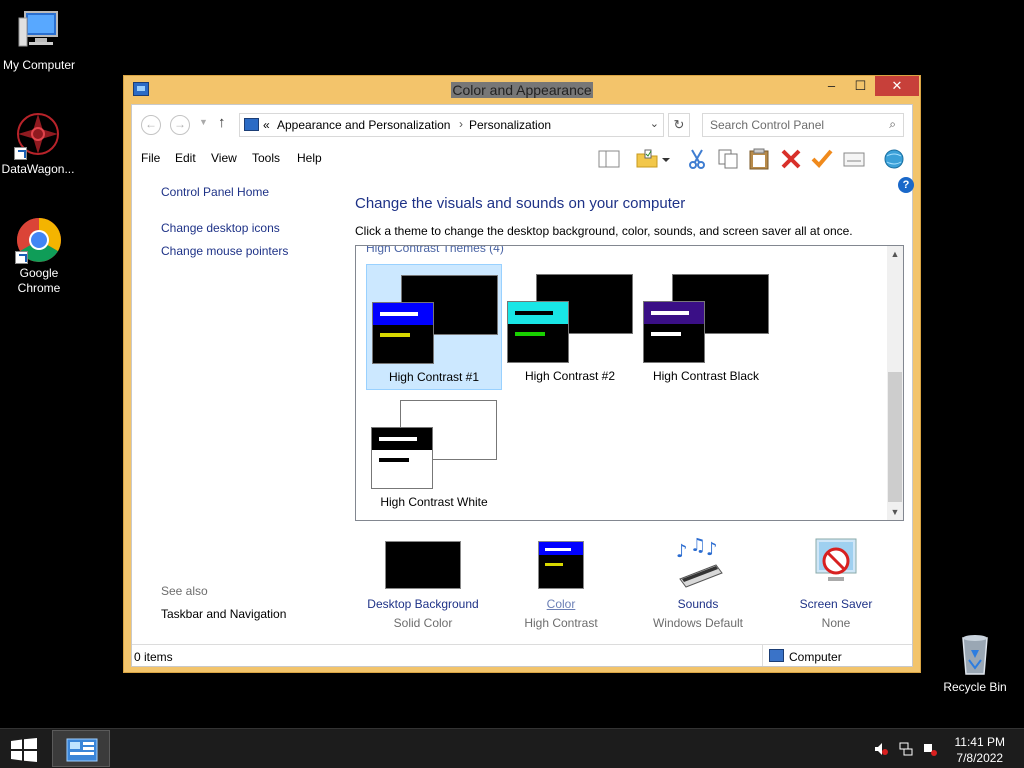  Describe the element at coordinates (790, 125) in the screenshot. I see `search-input` at that location.